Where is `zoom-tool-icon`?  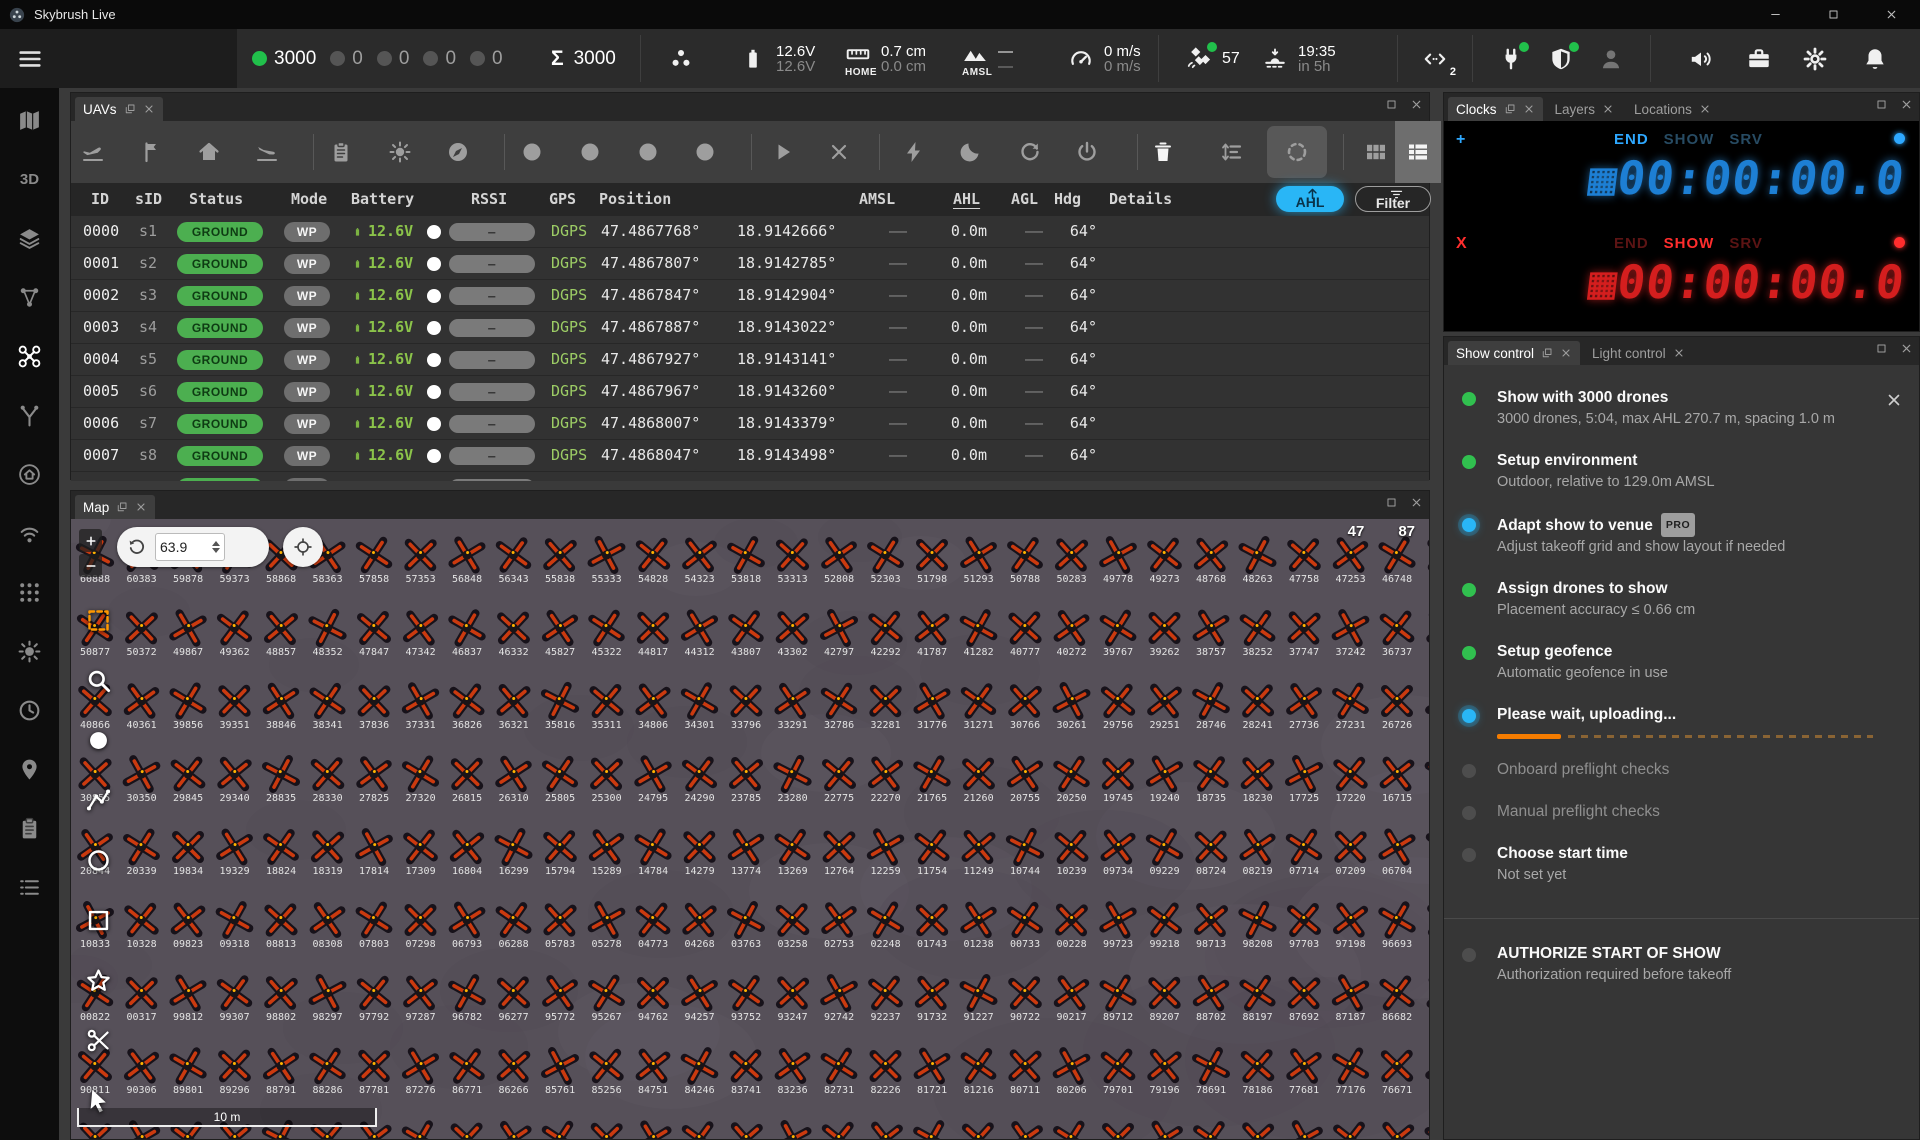
zoom-tool-icon is located at coordinates (98, 680).